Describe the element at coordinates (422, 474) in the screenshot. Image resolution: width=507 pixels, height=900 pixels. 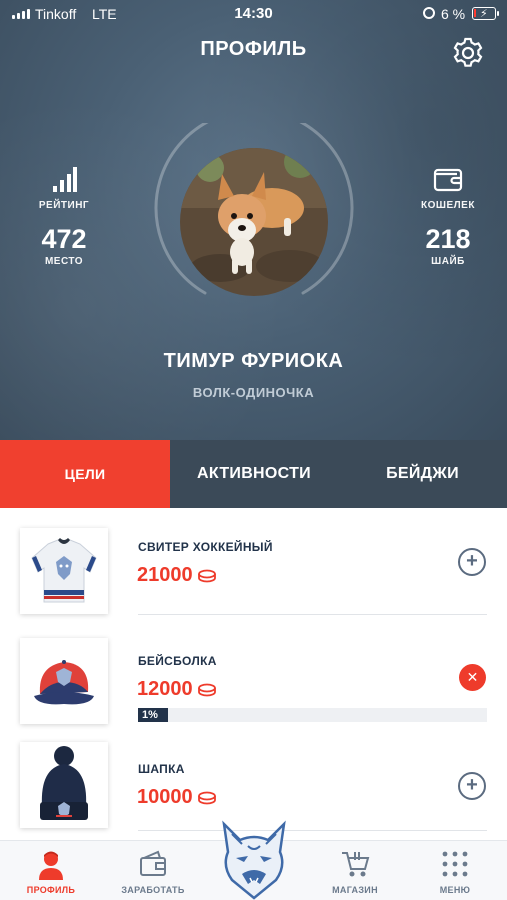
I see `tab-badges: БЕЙДЖИ` at that location.